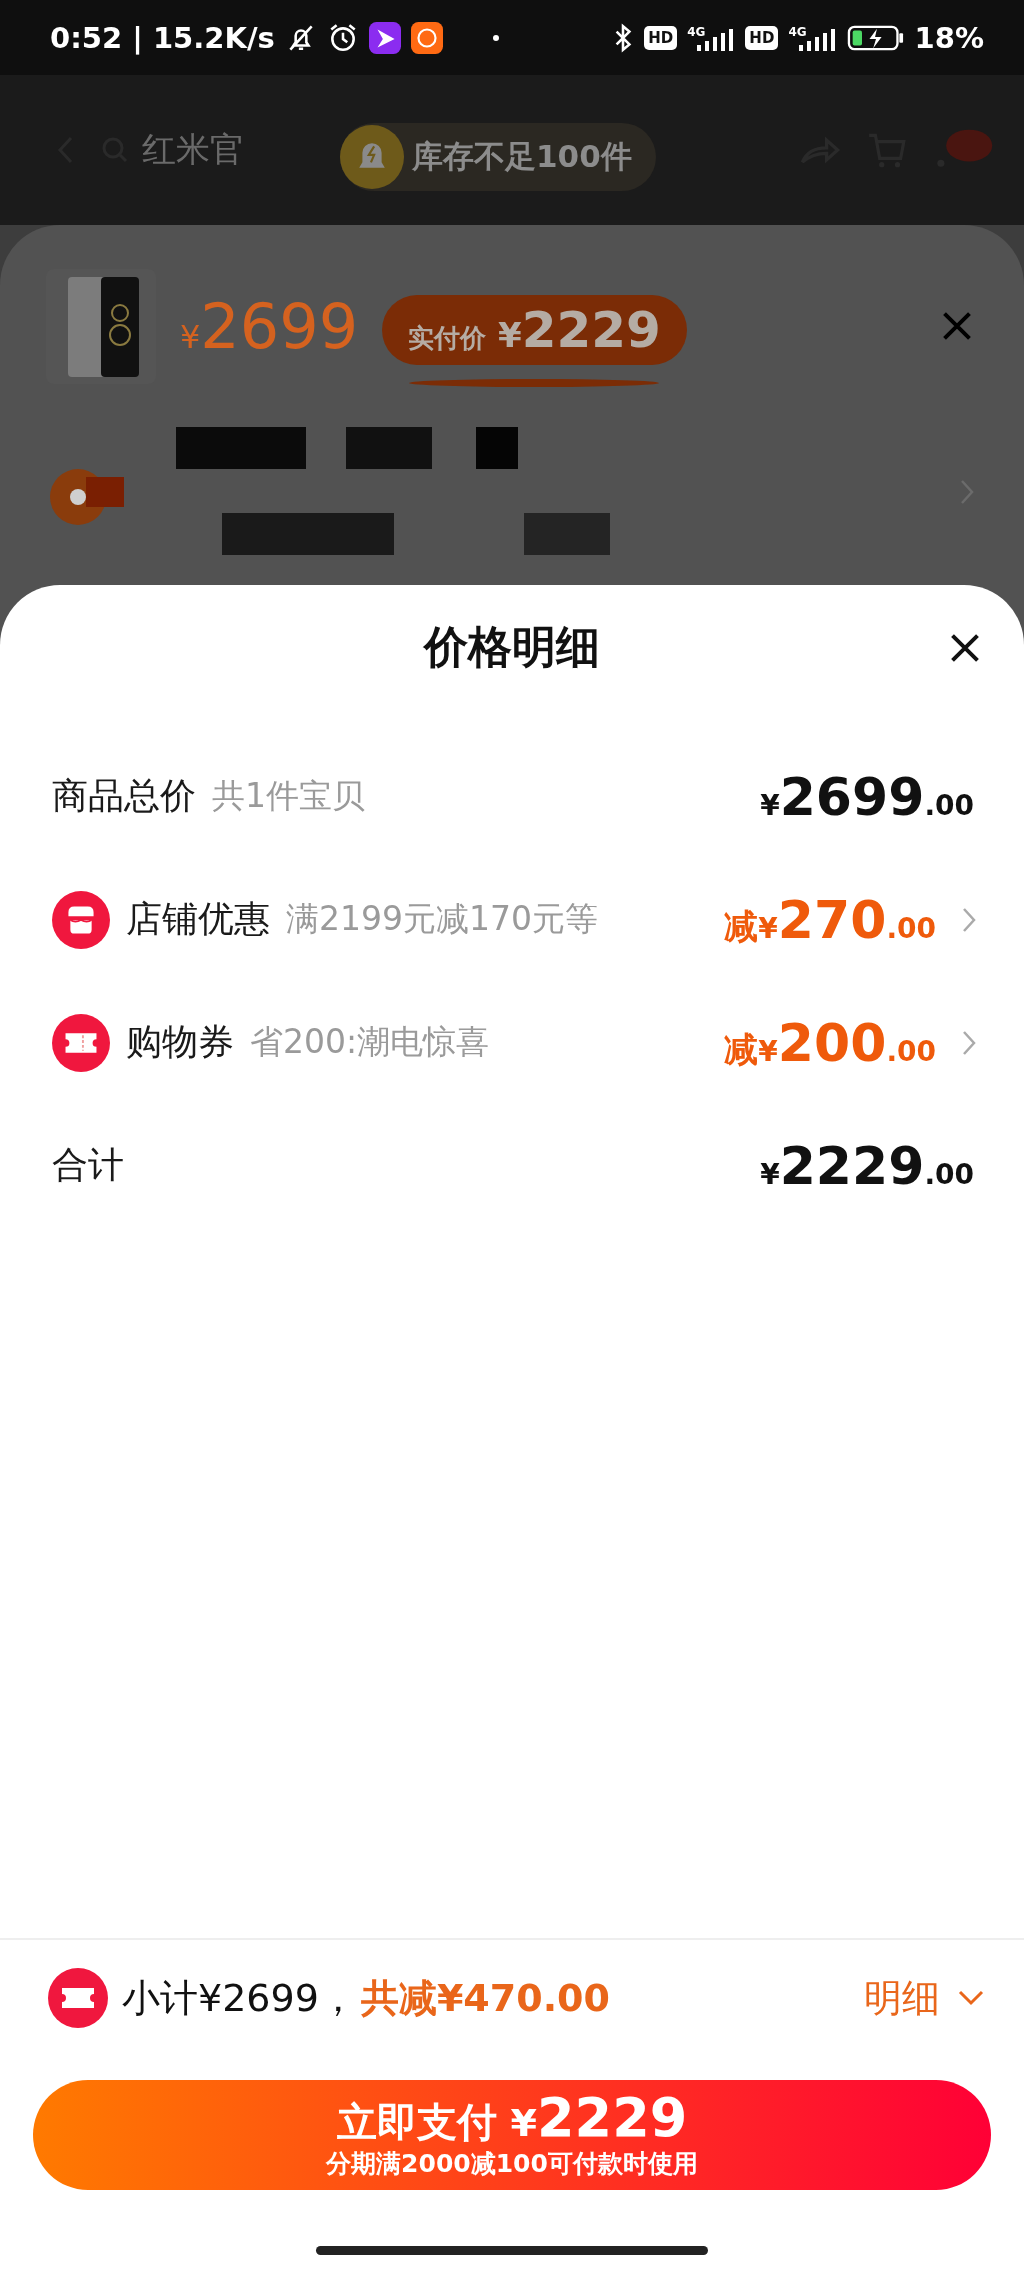 The height and width of the screenshot is (2276, 1024). I want to click on details-toggle: 明细, so click(924, 1998).